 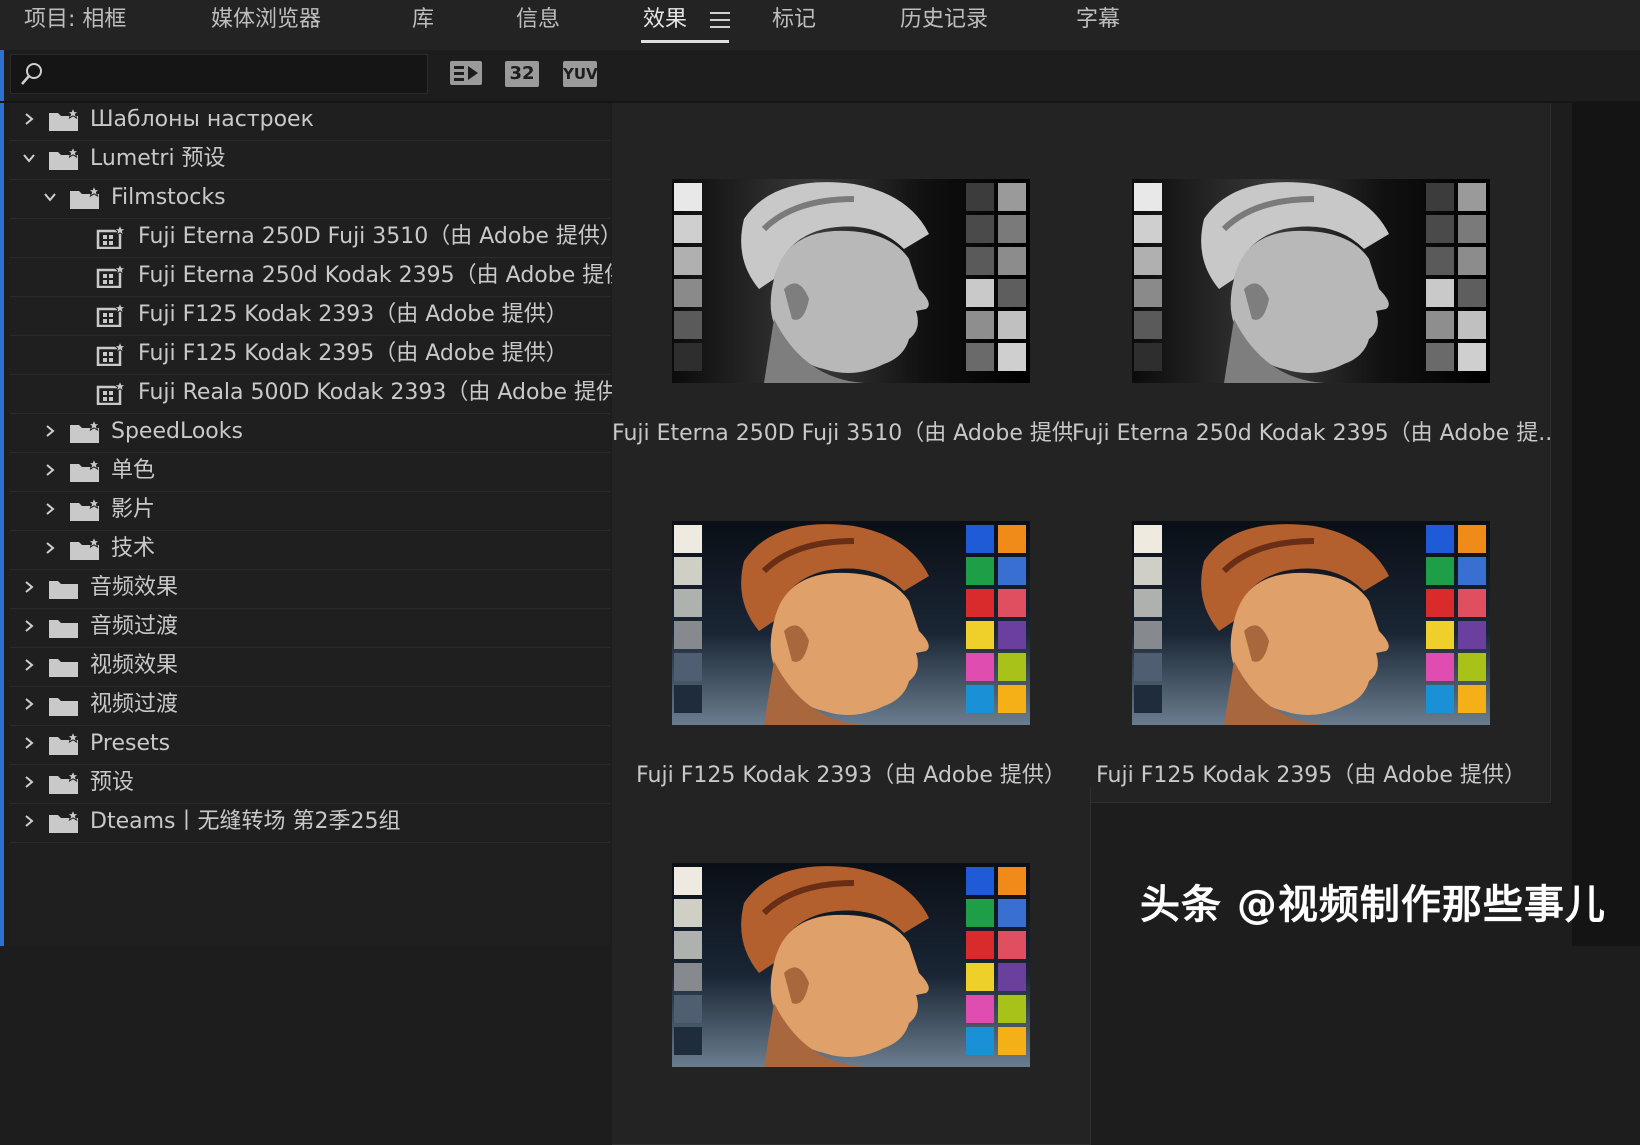 I want to click on tree-item: Fuji Eterna 250d Kodak 2395（由 Adobe 提供）, so click(x=329, y=277).